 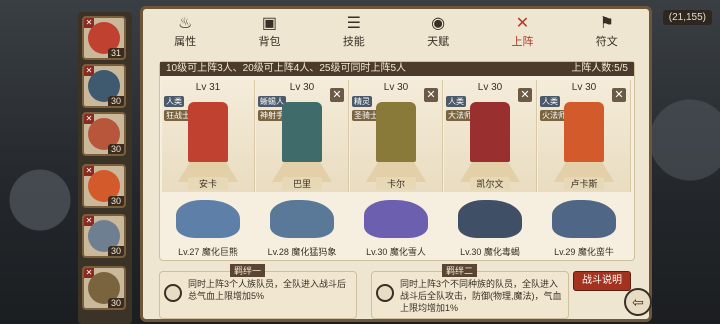 I want to click on crossed-swords-icon: ✕, so click(x=522, y=23).